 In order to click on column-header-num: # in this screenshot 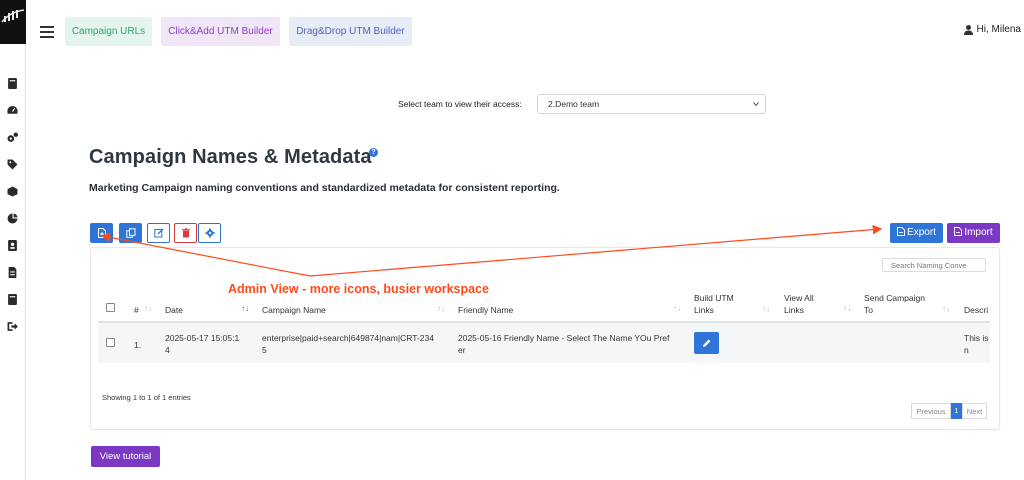, I will do `click(136, 310)`.